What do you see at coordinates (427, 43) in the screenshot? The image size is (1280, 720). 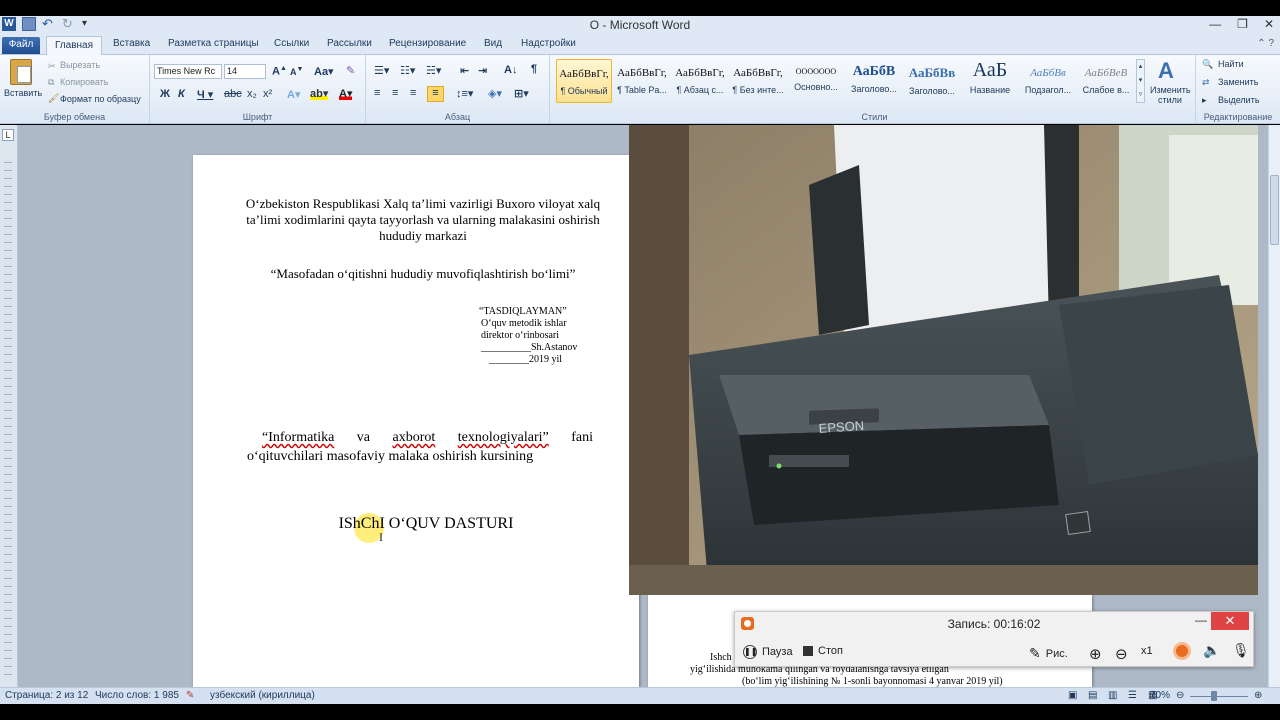 I see `tab-review: Рецензирование` at bounding box center [427, 43].